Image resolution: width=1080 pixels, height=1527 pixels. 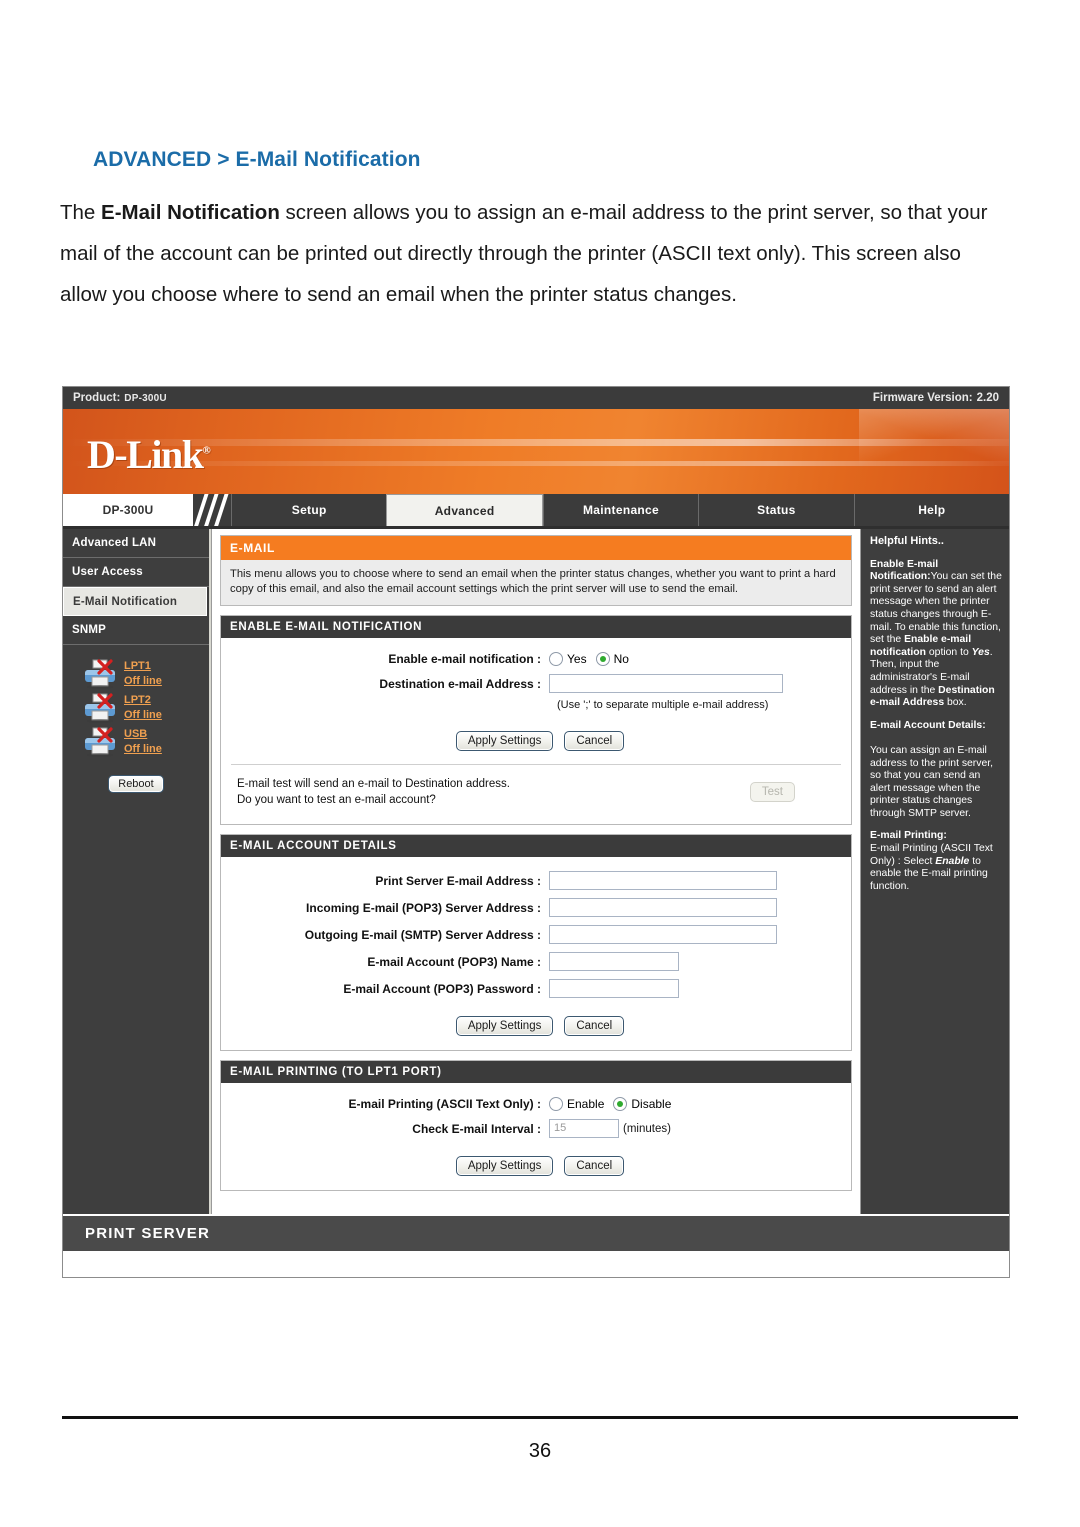 What do you see at coordinates (536, 548) in the screenshot?
I see `email-panel-title: E-MAIL` at bounding box center [536, 548].